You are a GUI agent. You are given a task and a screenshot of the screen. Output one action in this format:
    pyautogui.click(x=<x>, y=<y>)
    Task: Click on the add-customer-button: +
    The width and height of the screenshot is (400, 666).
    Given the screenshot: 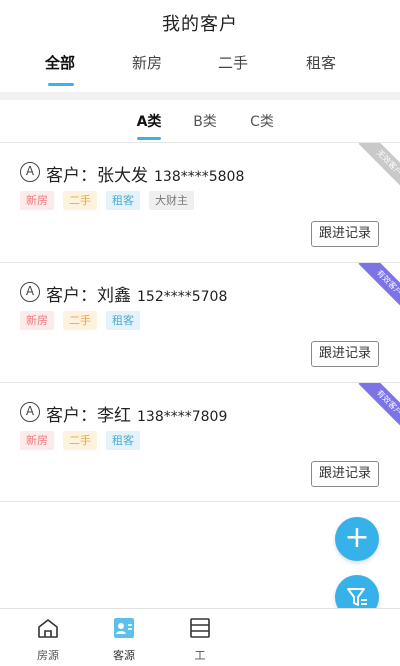 What is the action you would take?
    pyautogui.click(x=357, y=539)
    